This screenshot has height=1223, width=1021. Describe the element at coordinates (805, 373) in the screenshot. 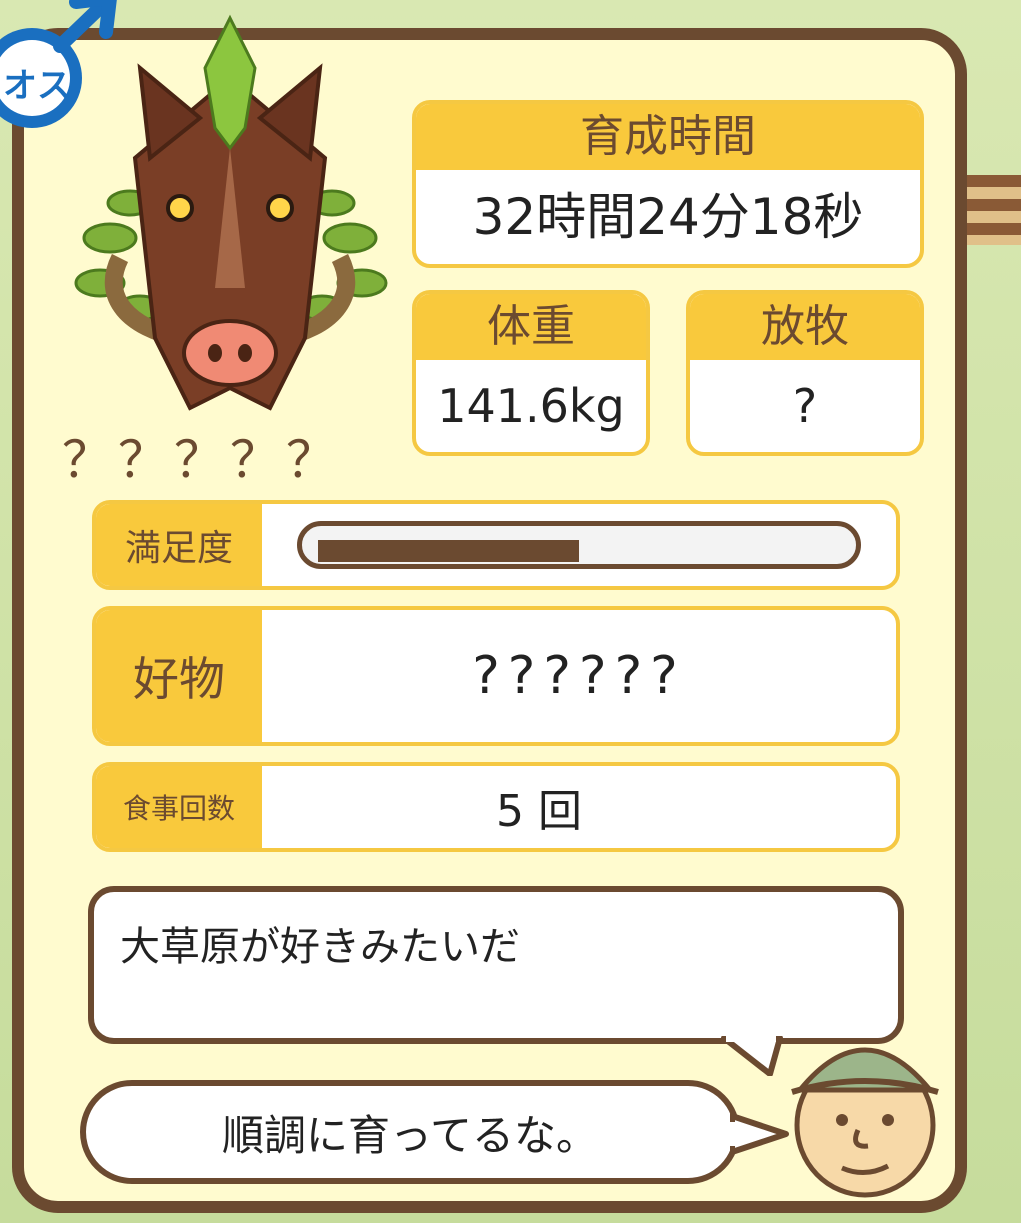

I see `grazing-box: 放牧 ?` at that location.